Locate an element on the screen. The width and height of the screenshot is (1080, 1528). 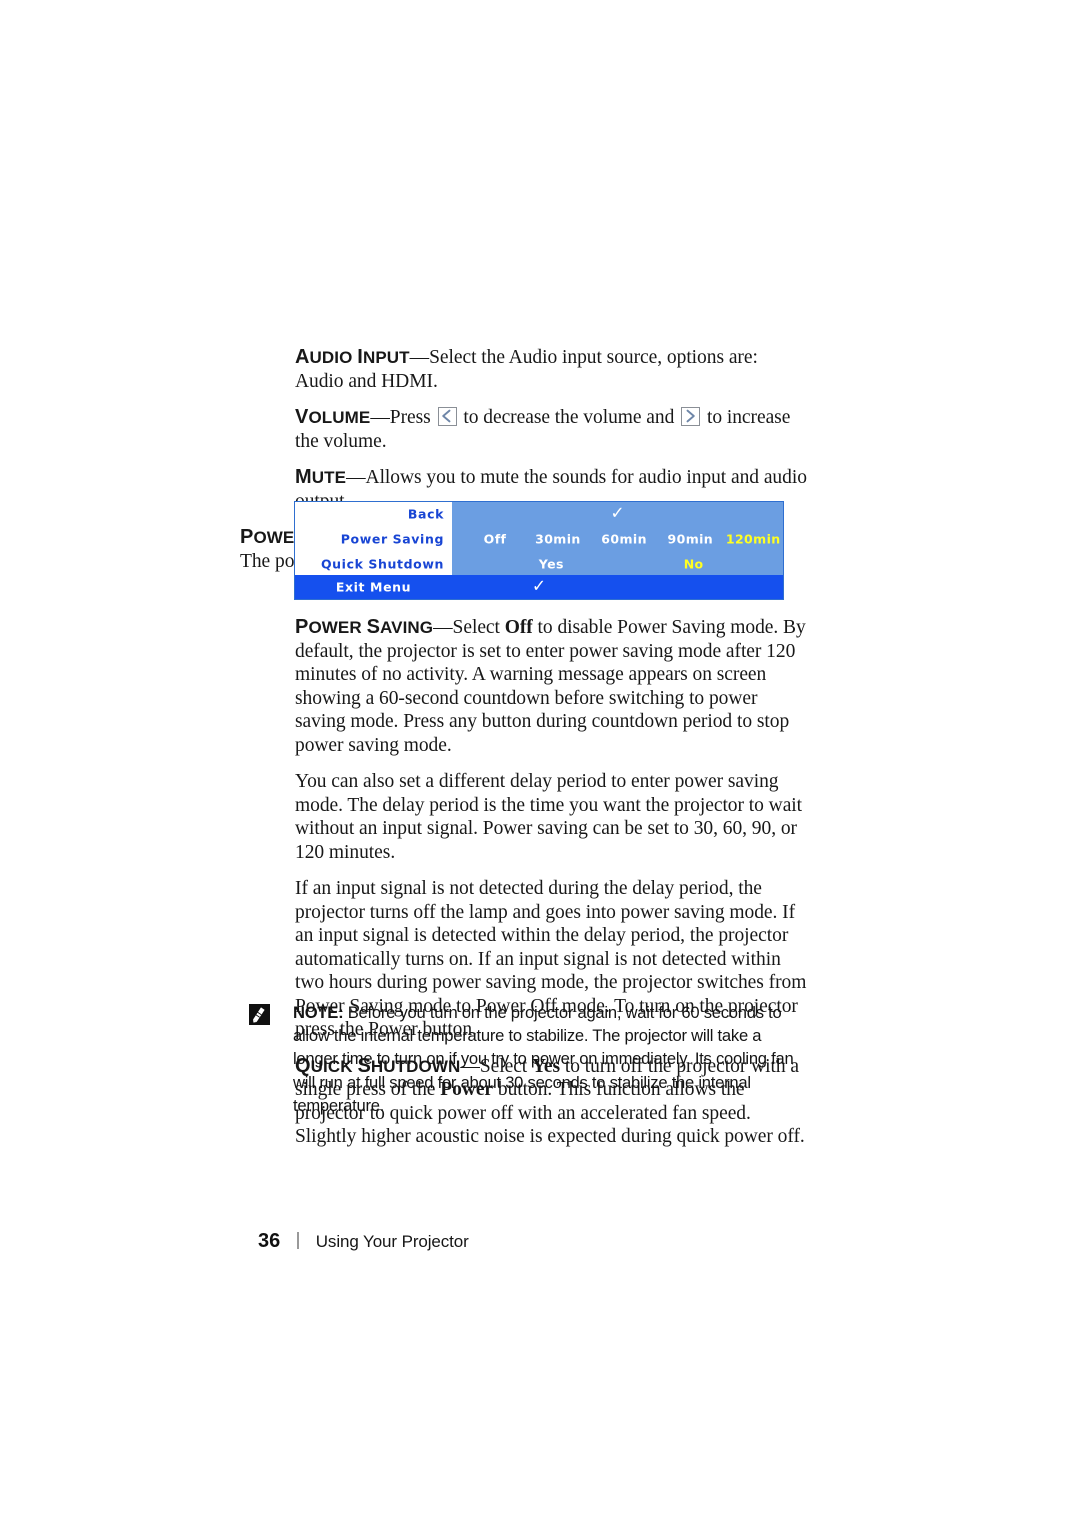
osd-back-check-icon: ✓ is located at coordinates (617, 514).